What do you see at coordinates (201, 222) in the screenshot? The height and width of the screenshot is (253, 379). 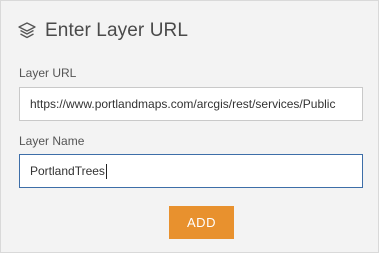 I see `add-button: ADD` at bounding box center [201, 222].